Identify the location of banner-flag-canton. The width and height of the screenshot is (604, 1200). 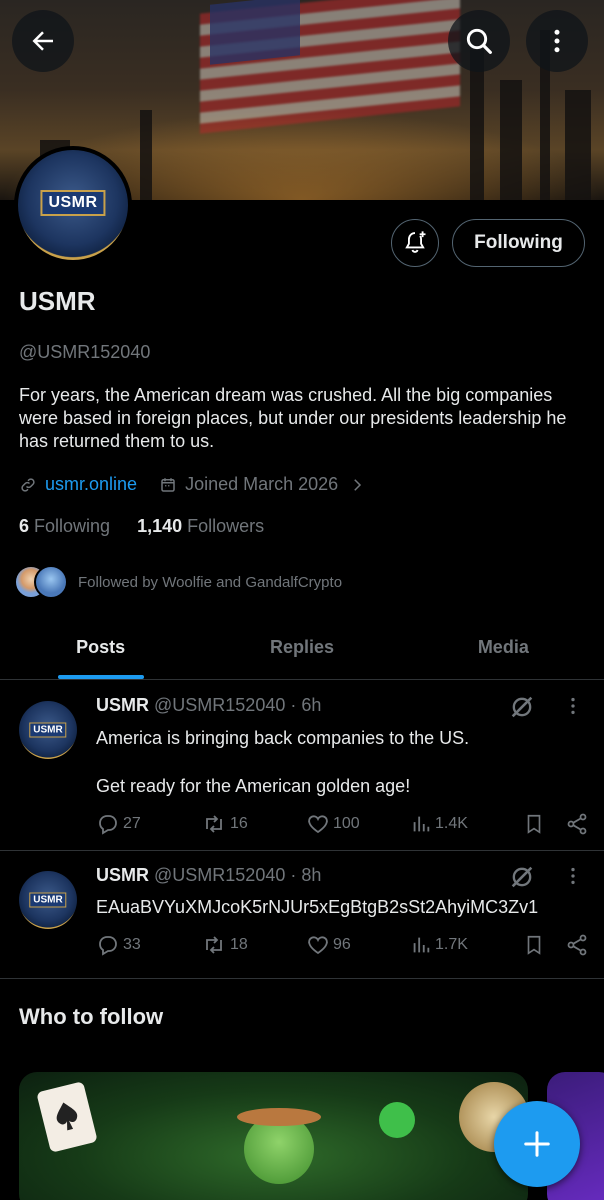
(255, 32).